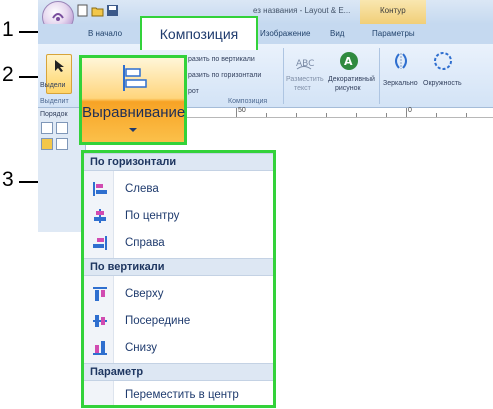 This screenshot has height=409, width=493. I want to click on ribbon-tabs: В начало Изображение Вид Параметры, so click(265, 34).